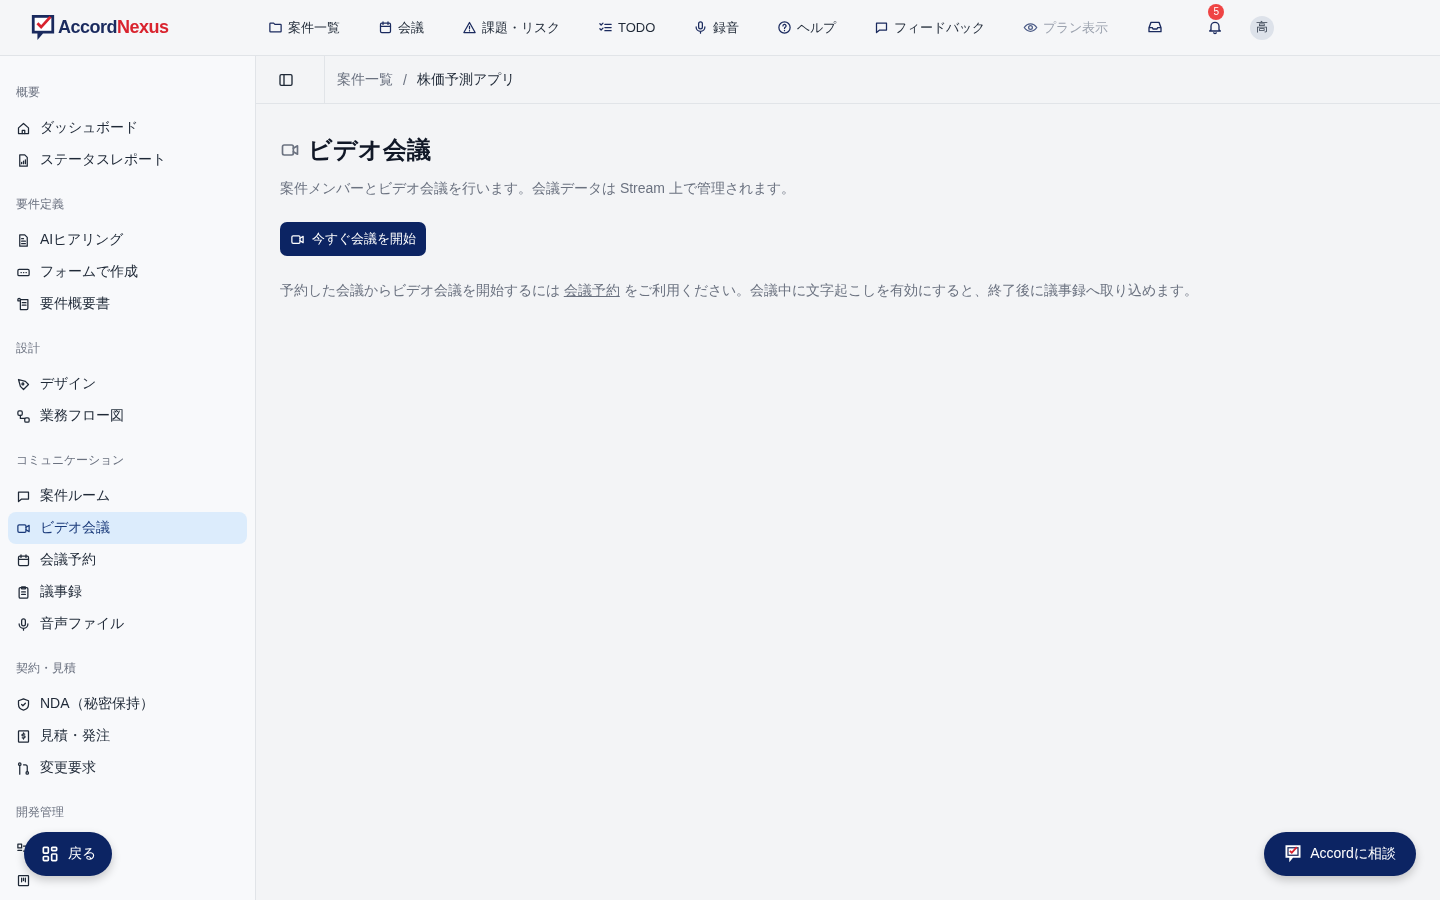 The width and height of the screenshot is (1440, 900). Describe the element at coordinates (127, 272) in the screenshot. I see `sidebar-item: フォームで作成` at that location.